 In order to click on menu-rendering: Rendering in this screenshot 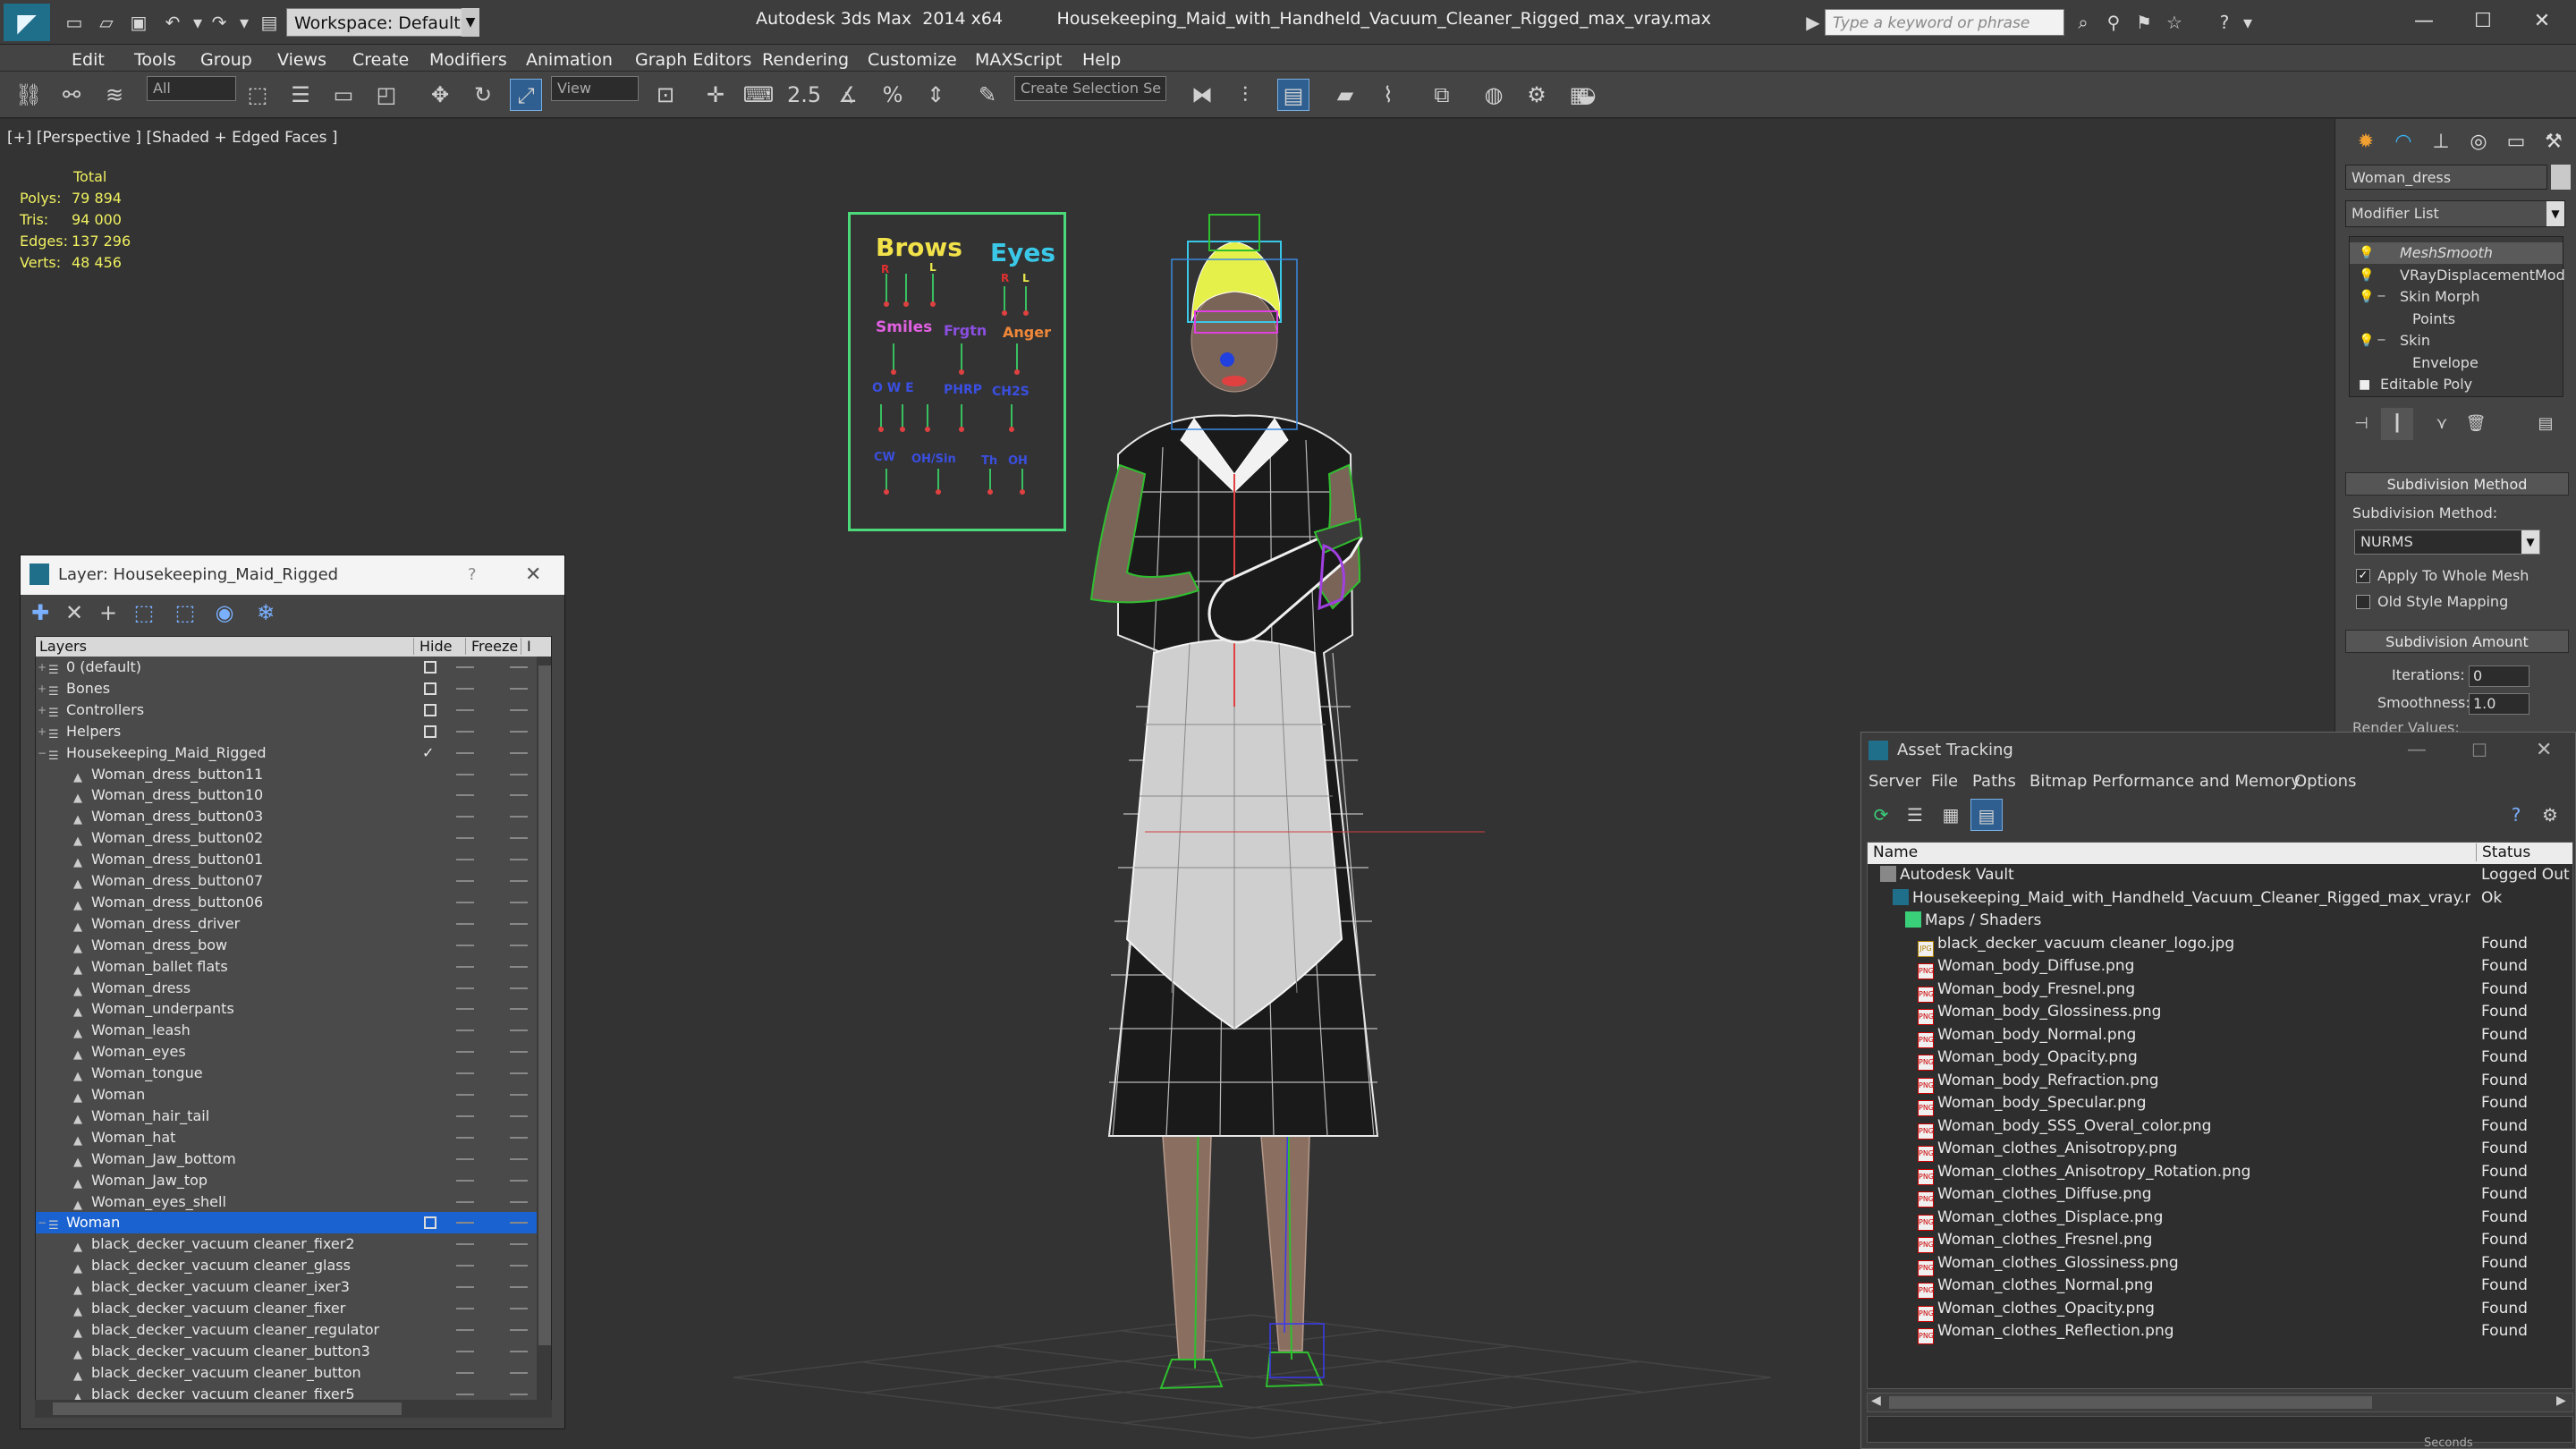, I will do `click(805, 60)`.